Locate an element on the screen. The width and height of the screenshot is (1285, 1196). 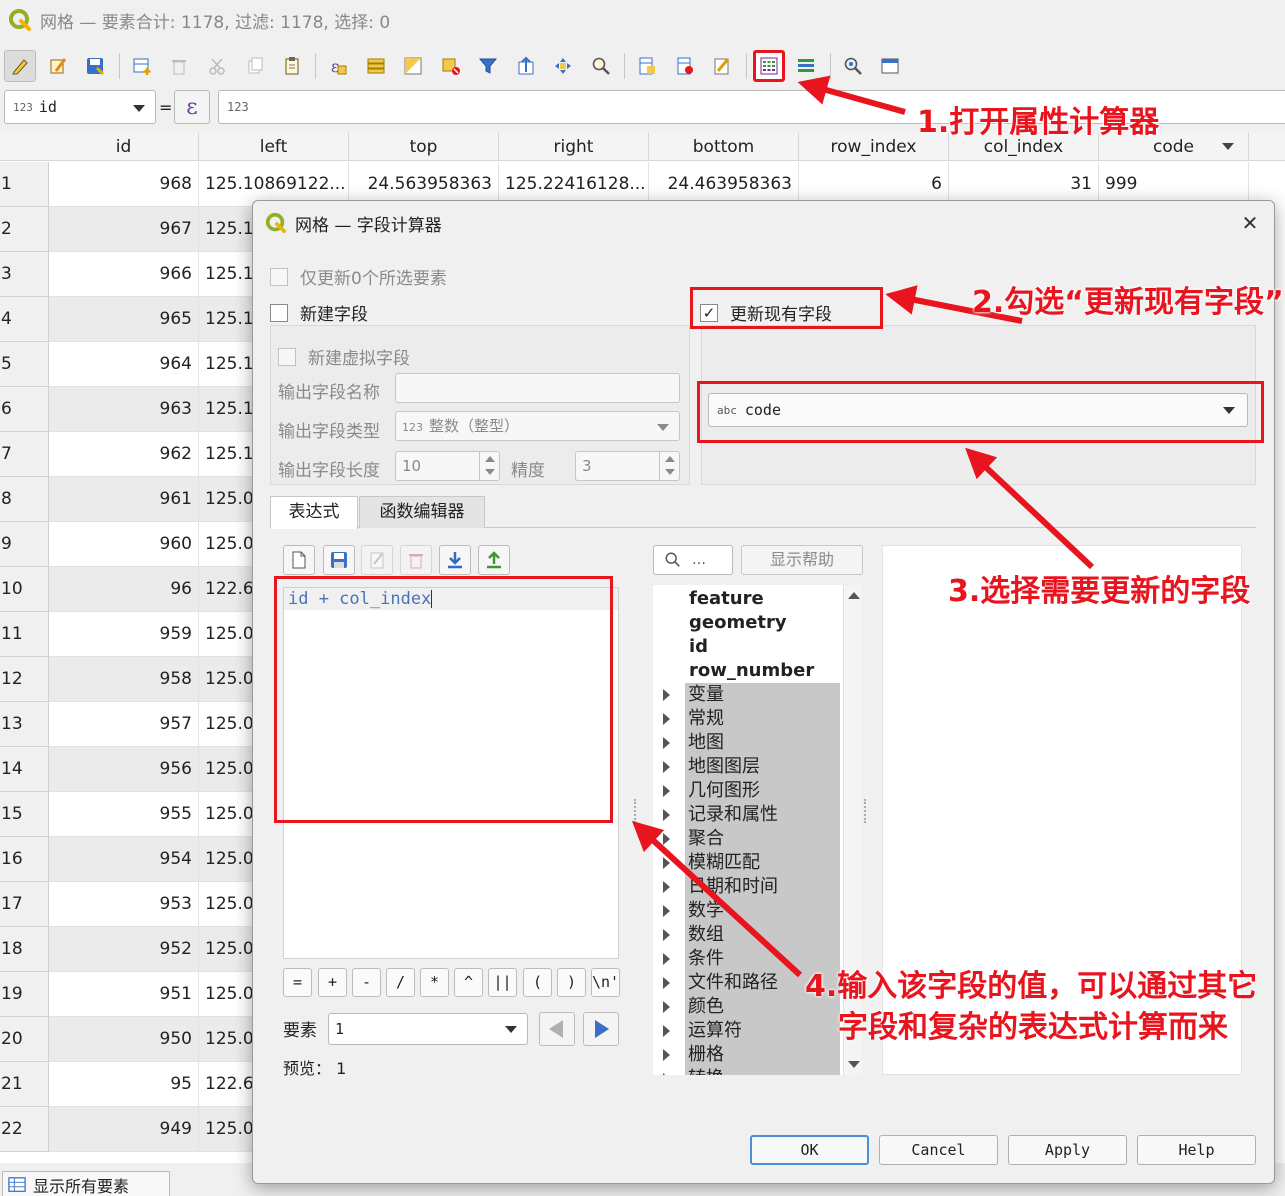
pan-to-selection-button is located at coordinates (563, 66).